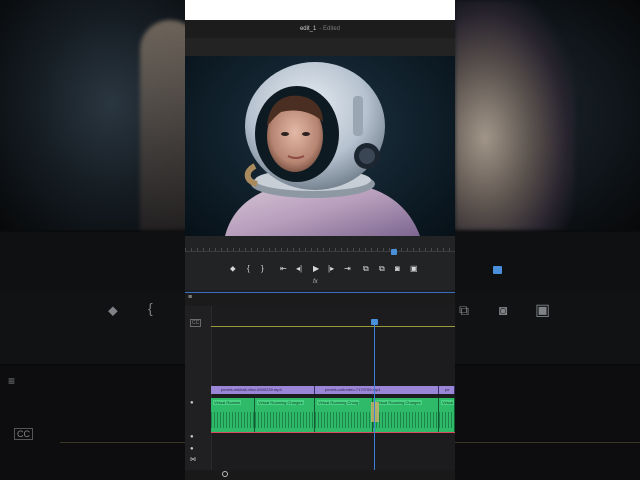 The image size is (640, 480). Describe the element at coordinates (414, 268) in the screenshot. I see `multicam-icon: ▣` at that location.